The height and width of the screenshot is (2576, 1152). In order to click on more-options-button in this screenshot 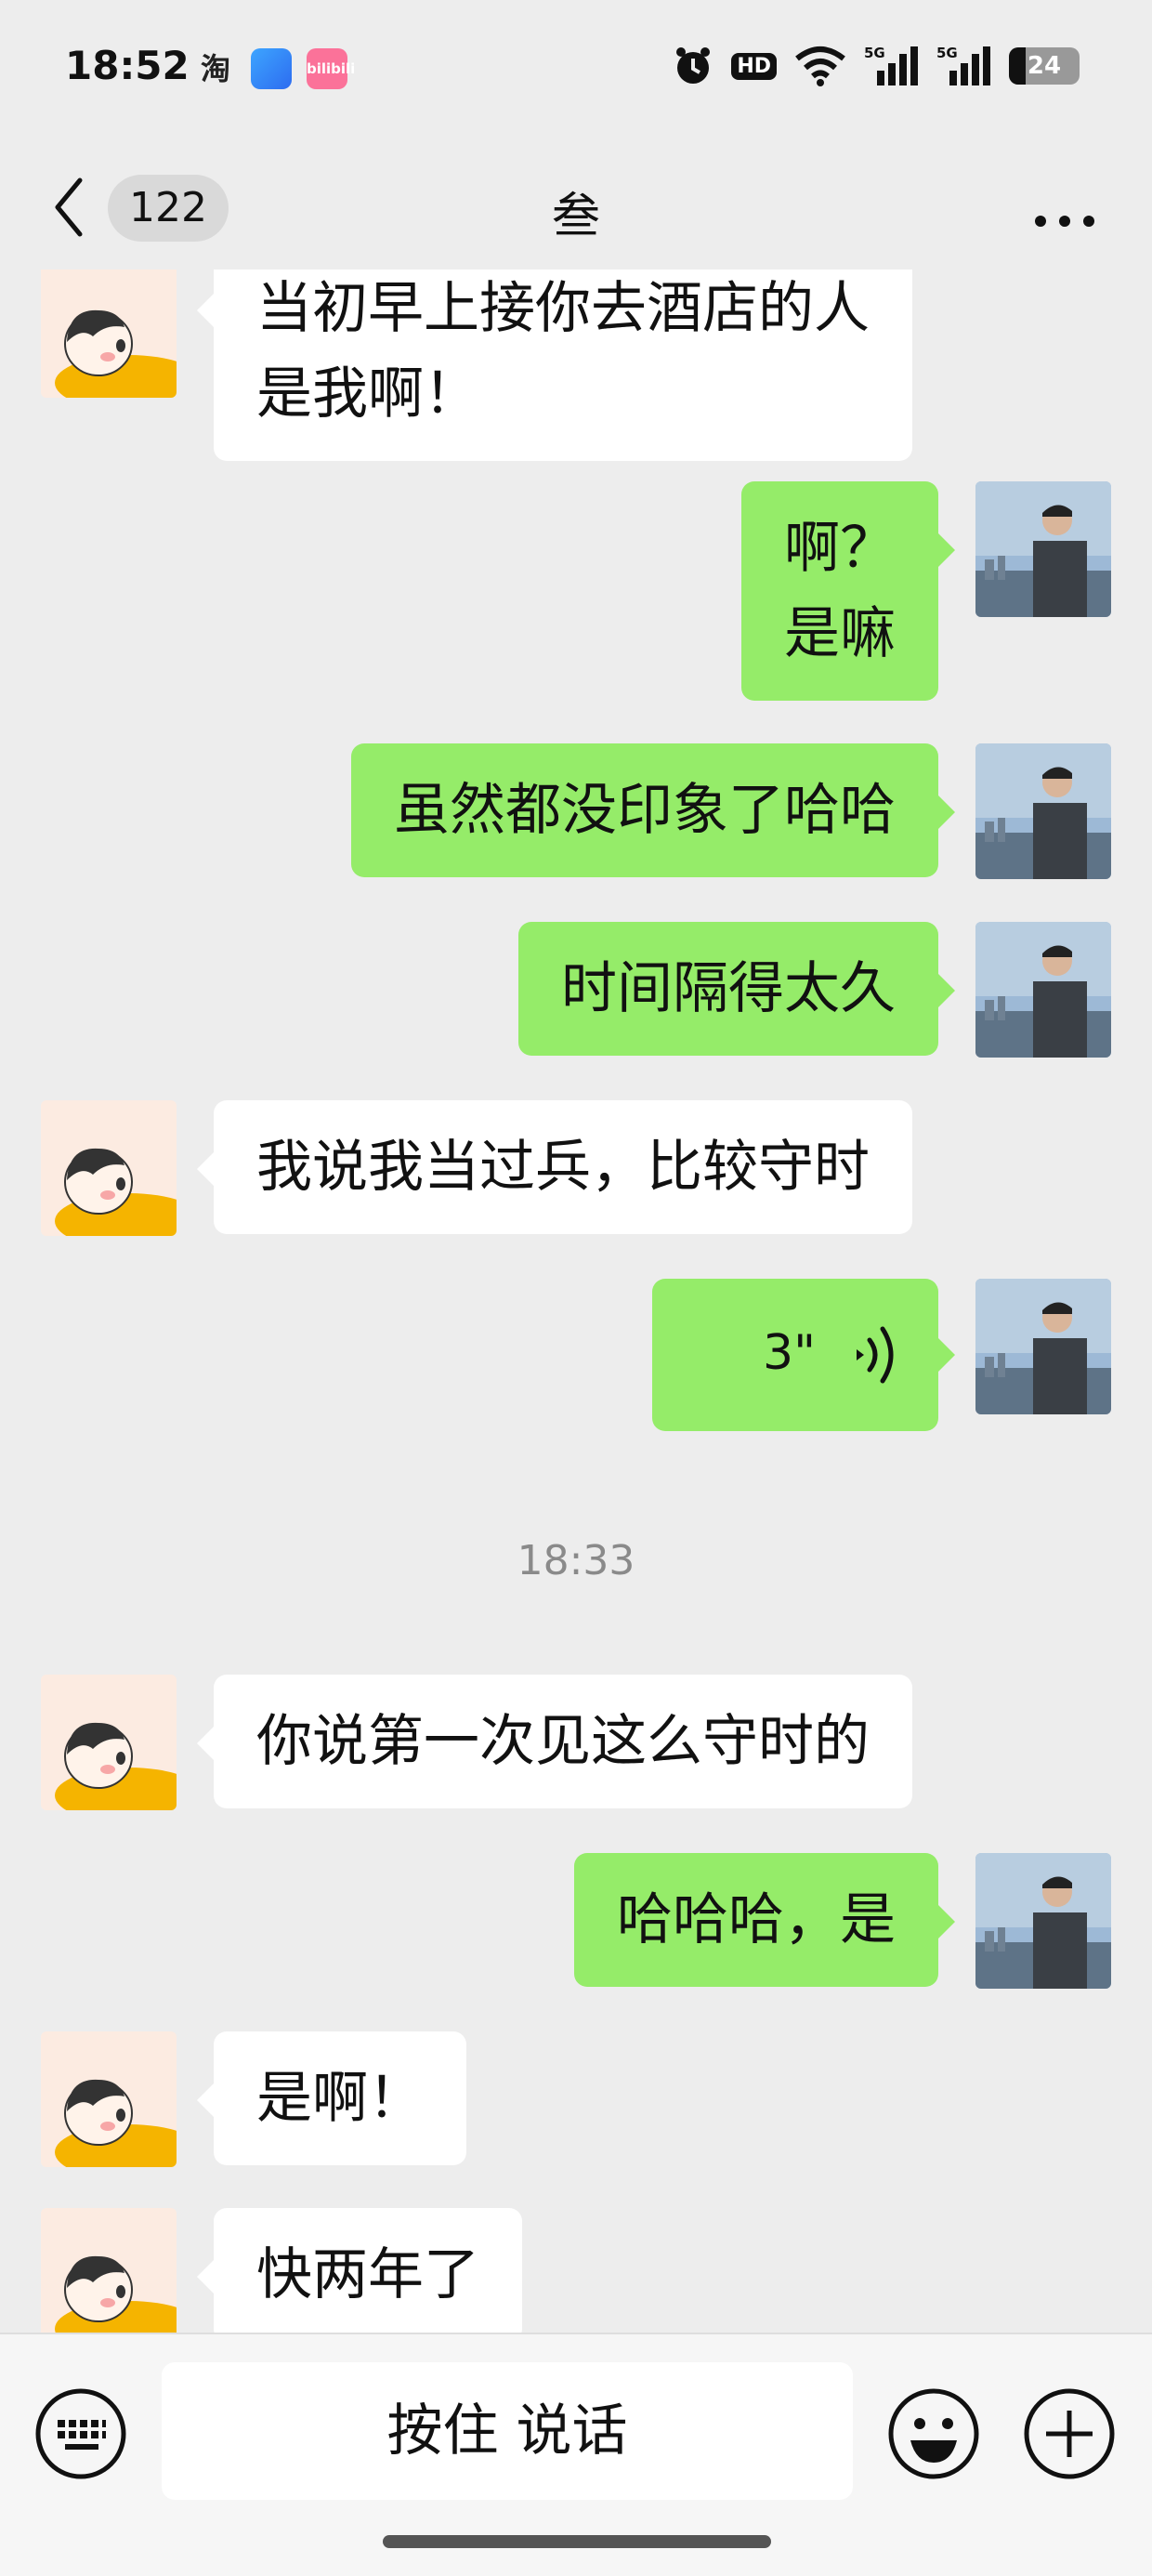, I will do `click(1065, 209)`.